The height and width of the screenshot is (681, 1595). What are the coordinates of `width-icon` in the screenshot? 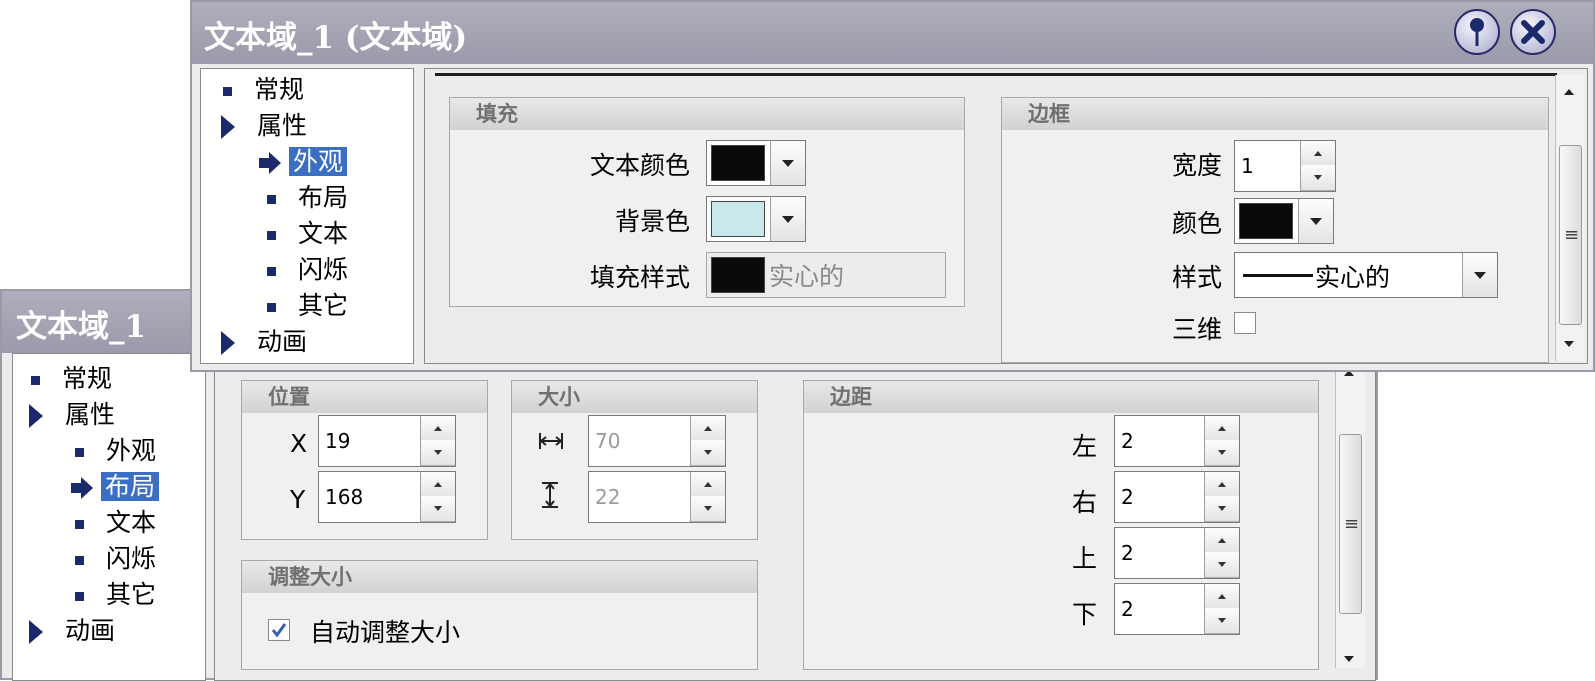 It's located at (551, 441).